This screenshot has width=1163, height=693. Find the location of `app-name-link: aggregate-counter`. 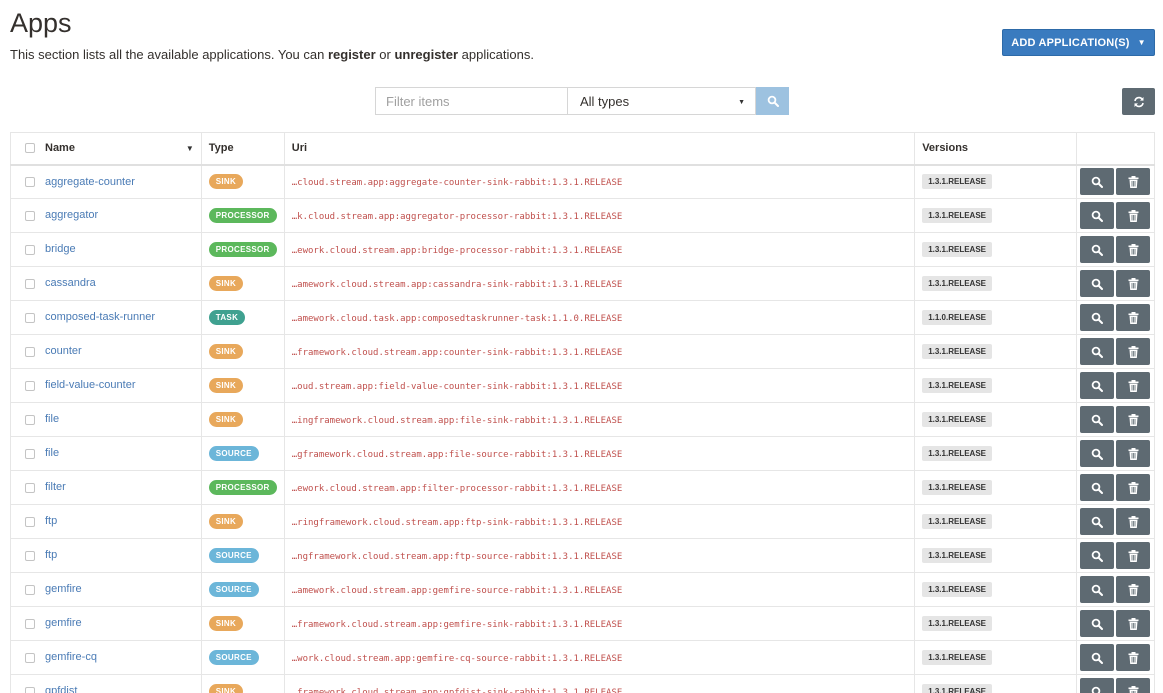

app-name-link: aggregate-counter is located at coordinates (90, 182).